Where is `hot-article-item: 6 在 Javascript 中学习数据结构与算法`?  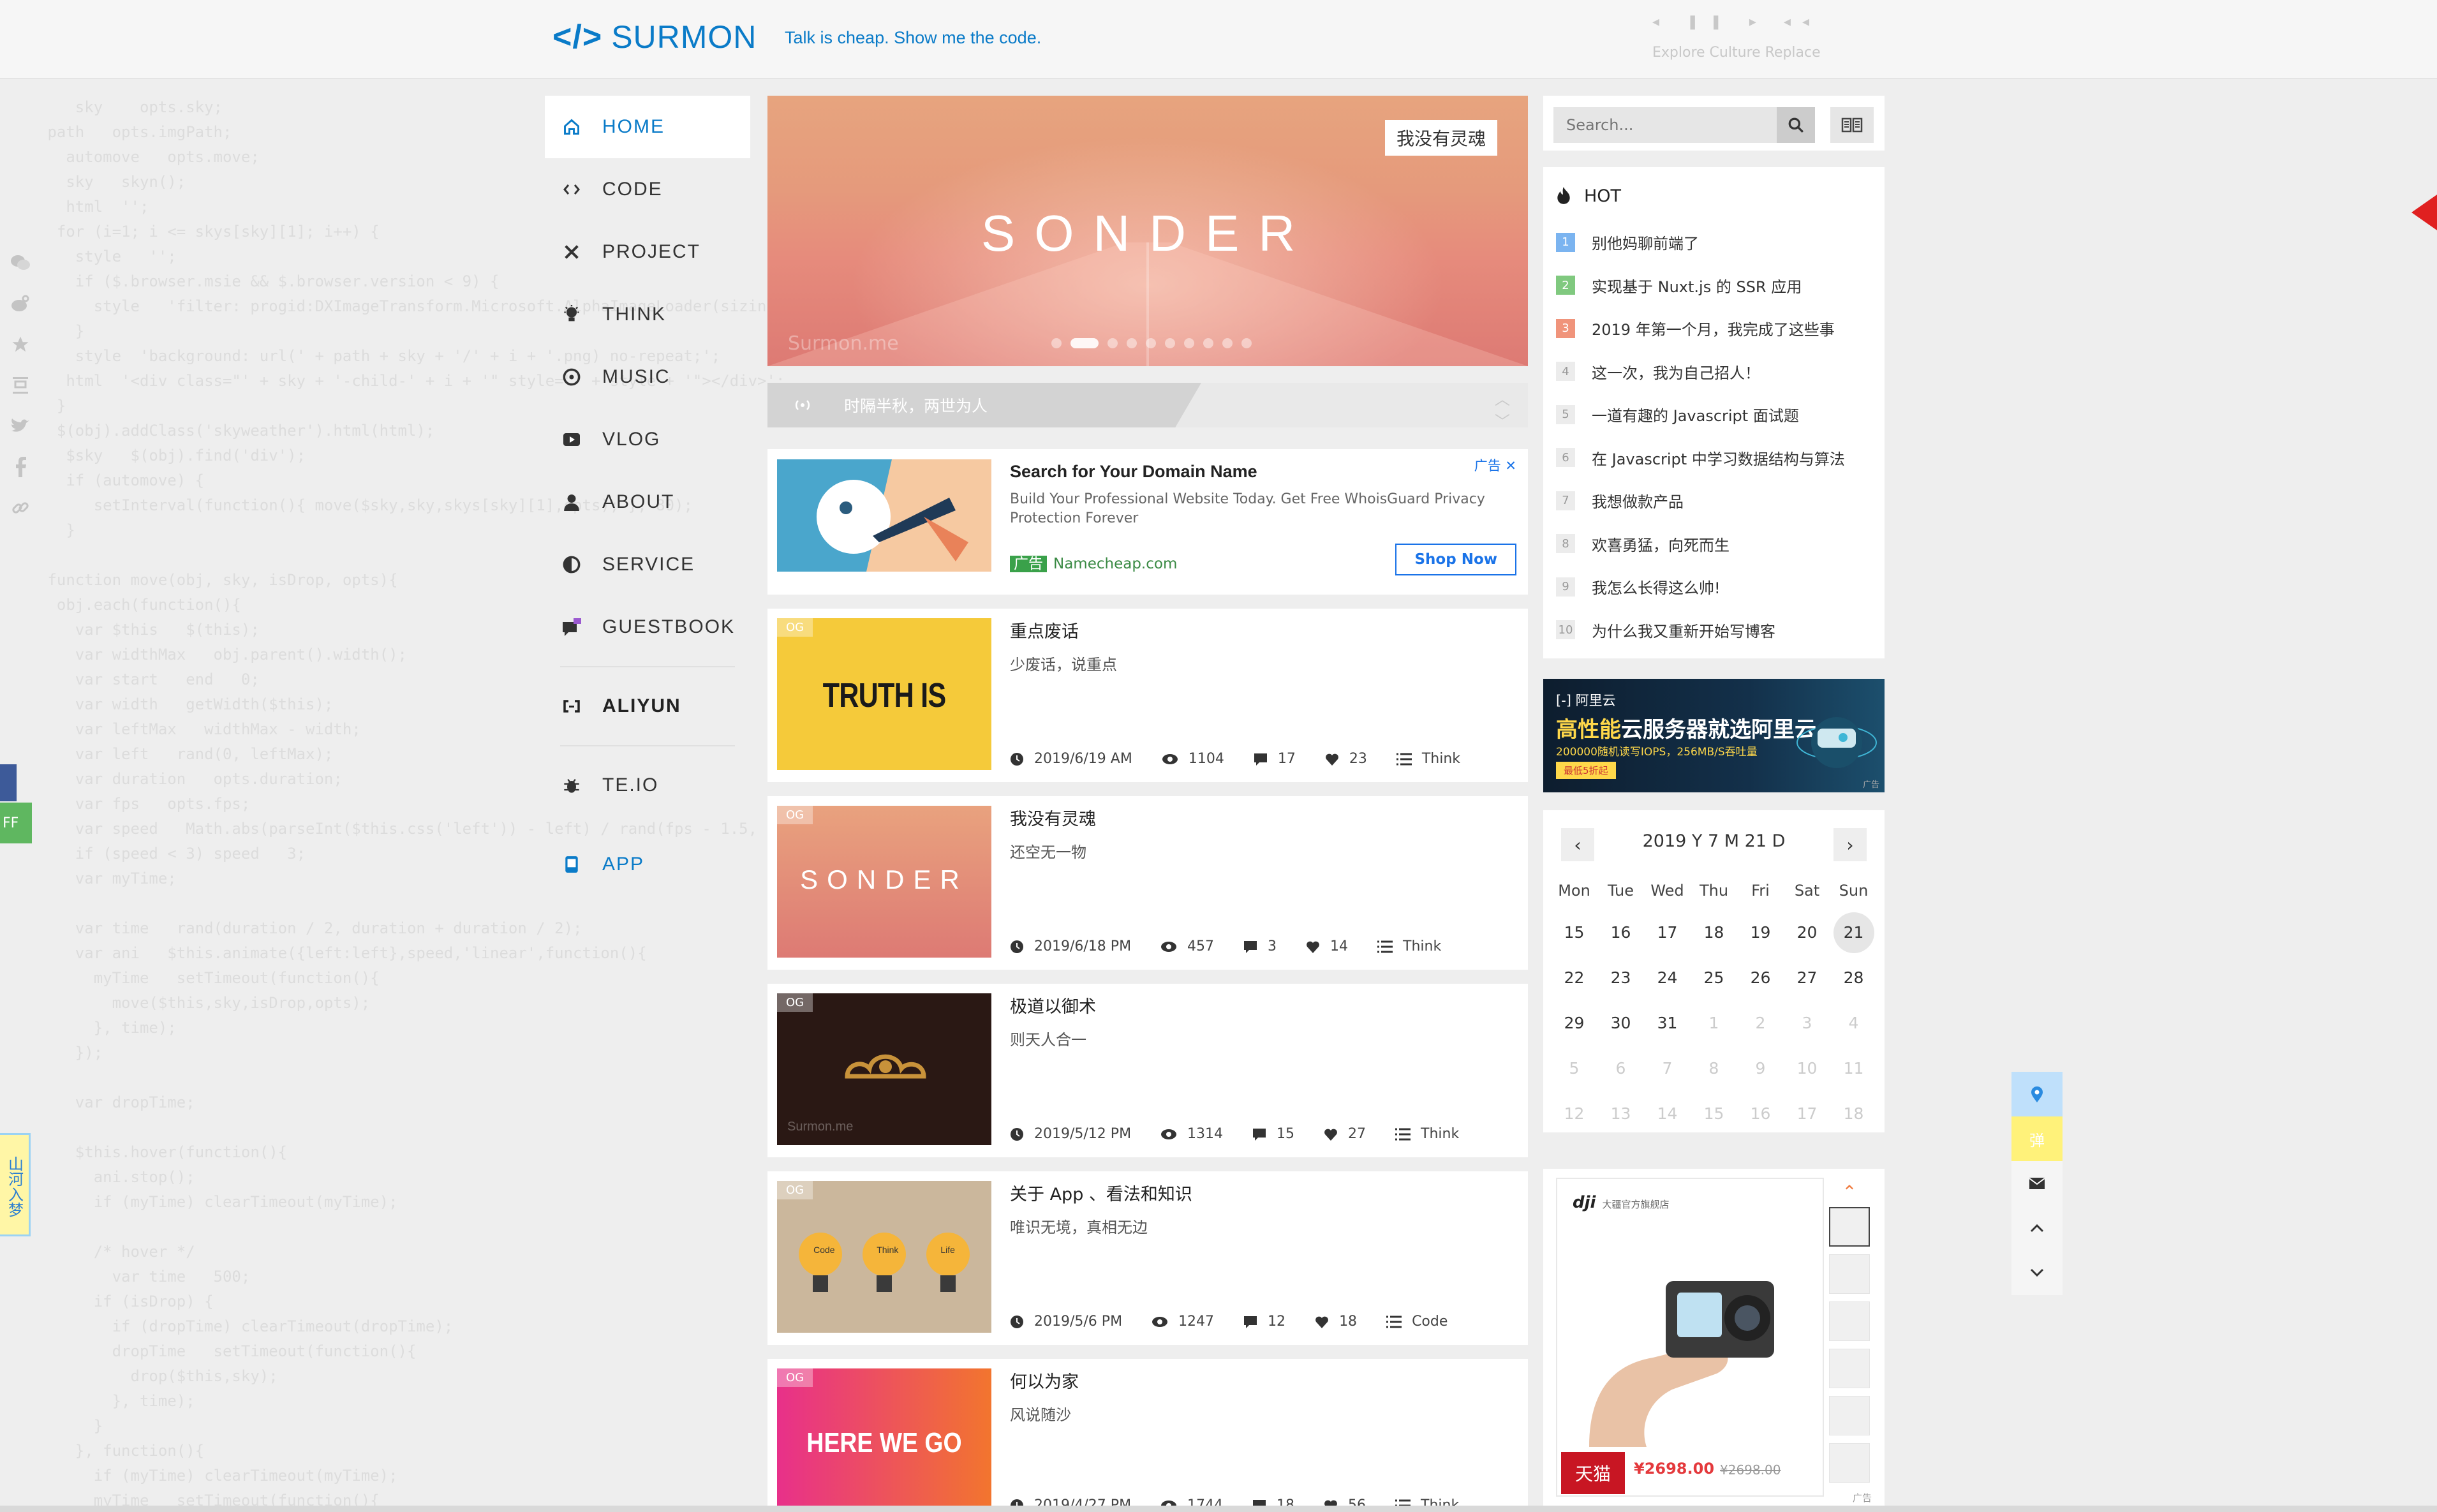 hot-article-item: 6 在 Javascript 中学习数据结构与算法 is located at coordinates (1714, 458).